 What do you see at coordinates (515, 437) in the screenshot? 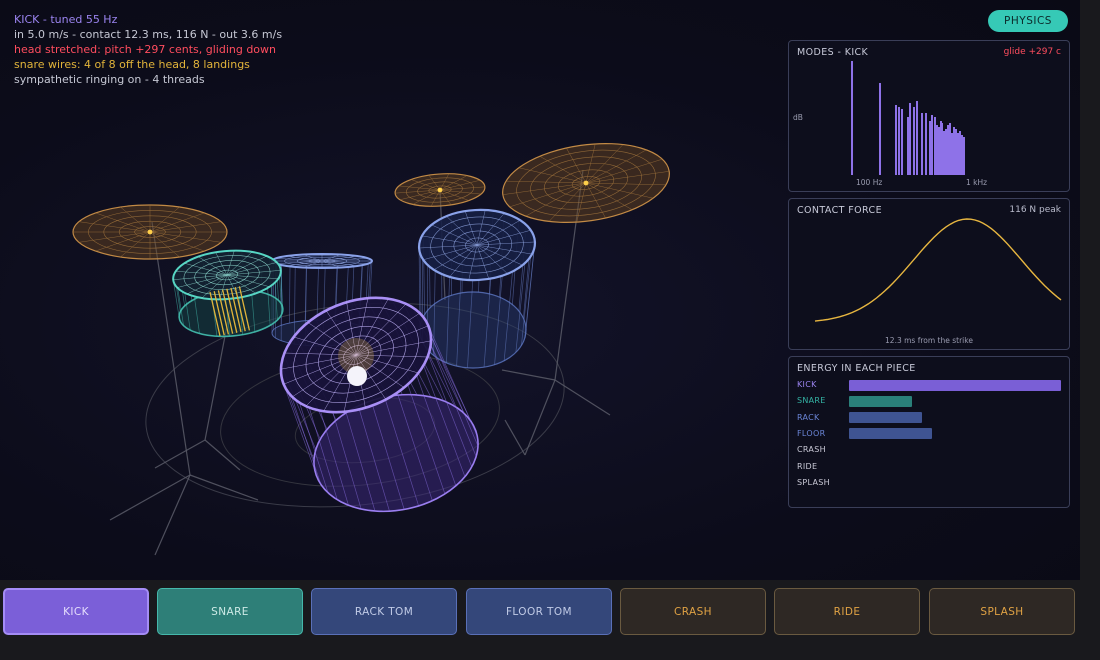
I see `stand-floor-leg` at bounding box center [515, 437].